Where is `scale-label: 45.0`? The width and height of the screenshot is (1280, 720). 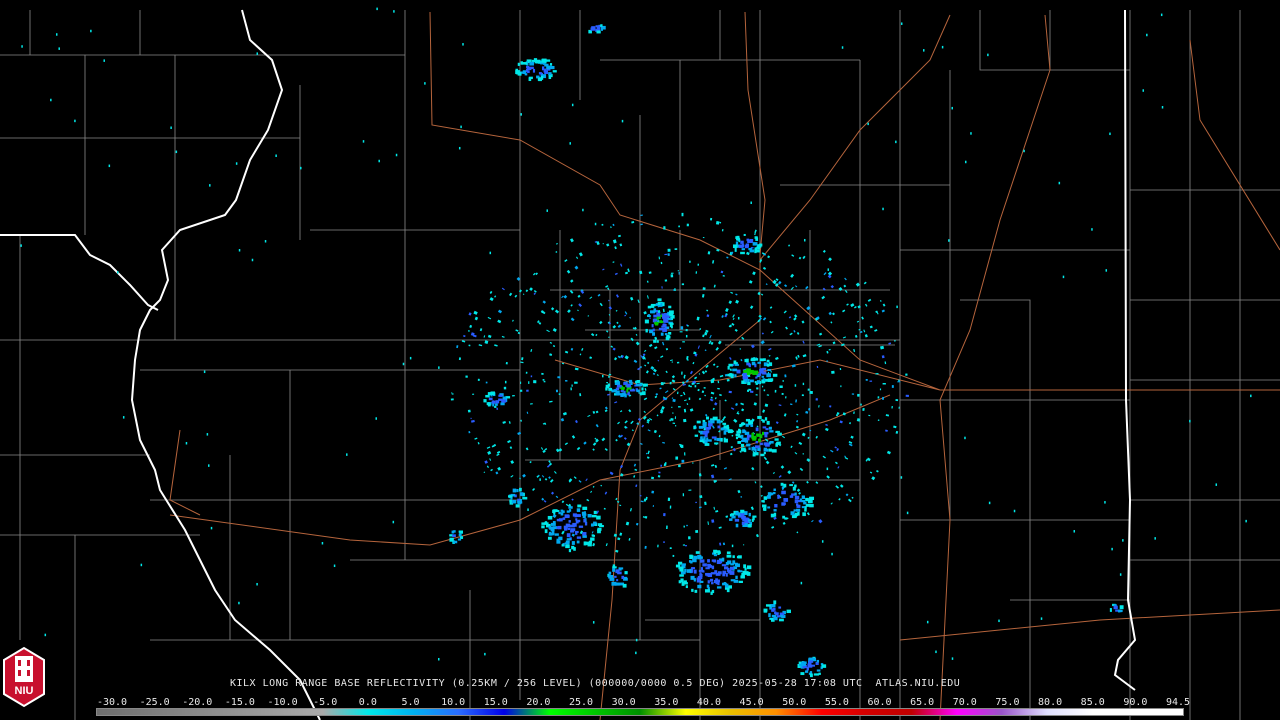
scale-label: 45.0 is located at coordinates (751, 702).